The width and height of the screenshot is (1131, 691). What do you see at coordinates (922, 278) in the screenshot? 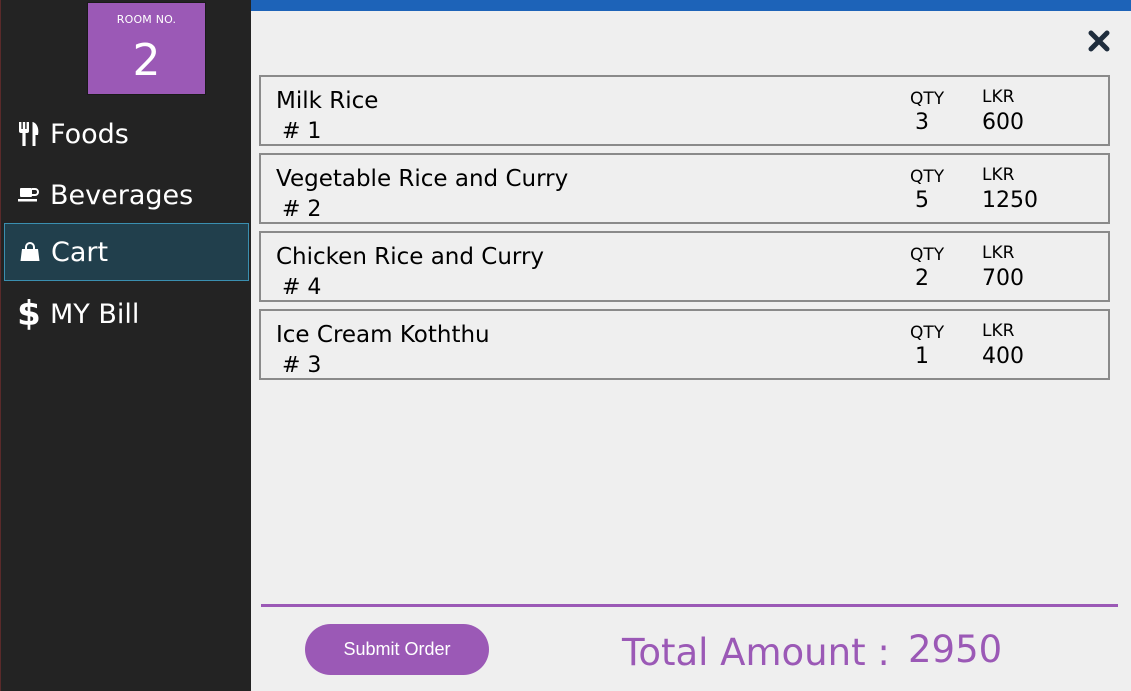
I see `qty-value: 2` at bounding box center [922, 278].